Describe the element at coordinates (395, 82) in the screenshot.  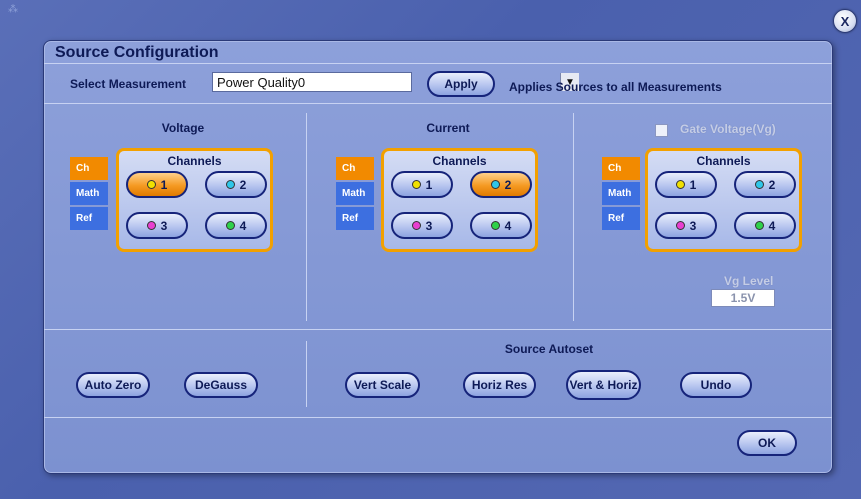
I see `measurement-select: Power Quality0 ▼` at that location.